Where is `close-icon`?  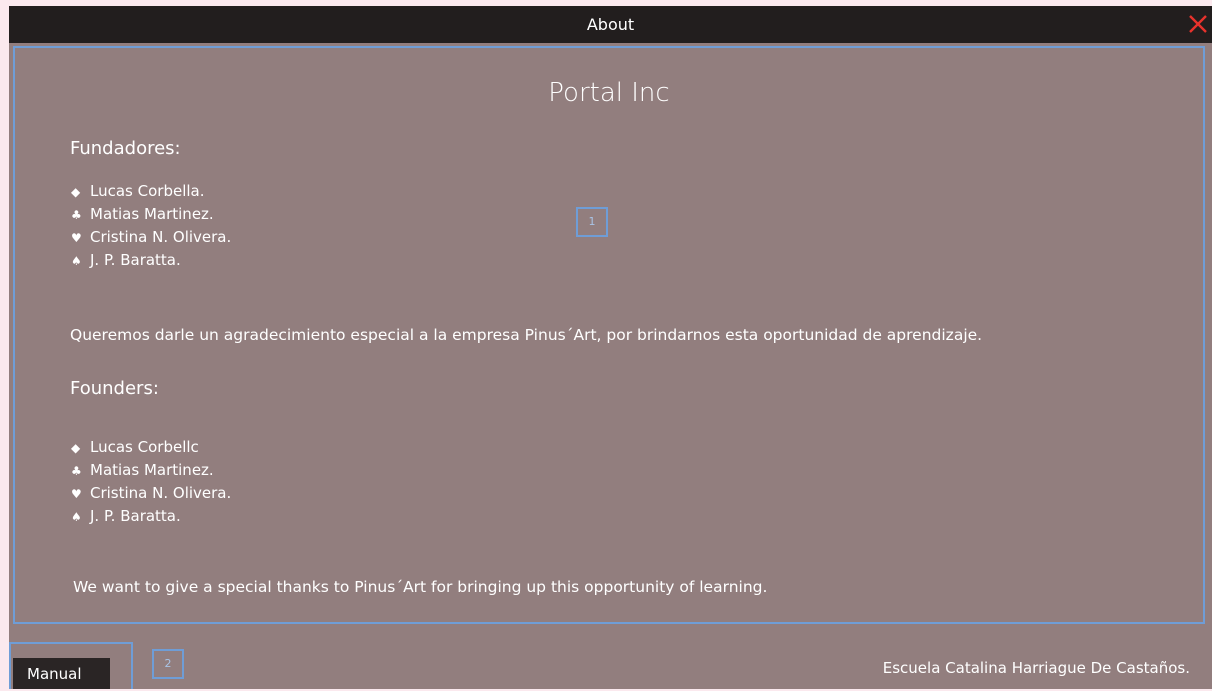
close-icon is located at coordinates (1198, 24).